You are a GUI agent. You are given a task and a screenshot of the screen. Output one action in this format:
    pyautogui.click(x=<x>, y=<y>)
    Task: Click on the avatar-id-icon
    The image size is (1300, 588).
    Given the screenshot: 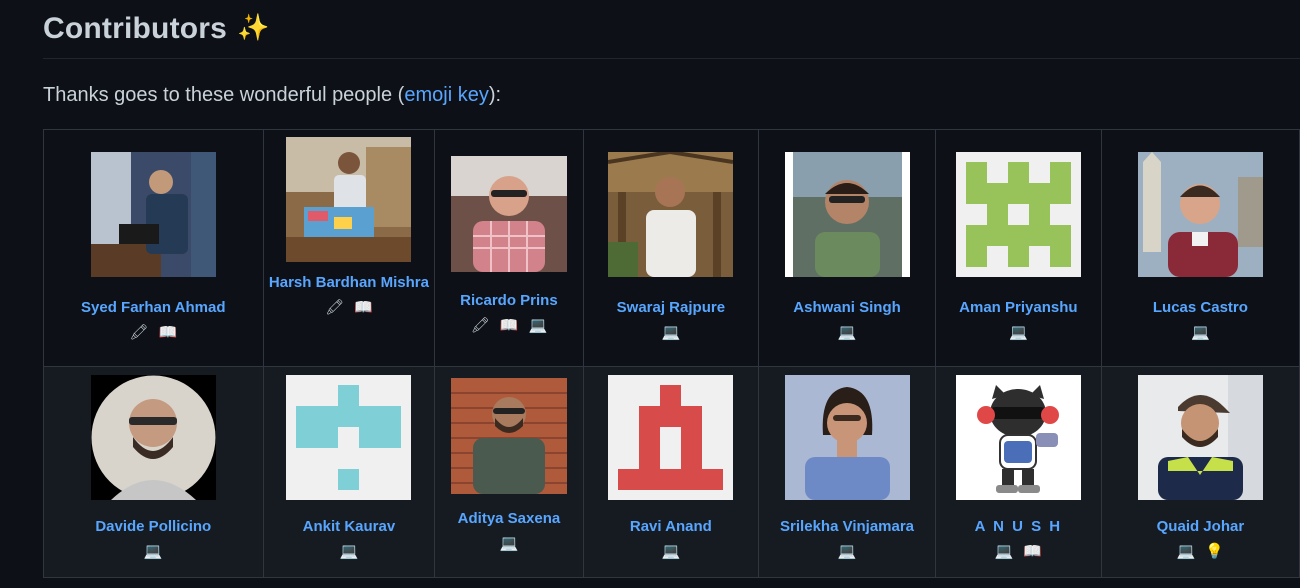 What is the action you would take?
    pyautogui.click(x=847, y=437)
    